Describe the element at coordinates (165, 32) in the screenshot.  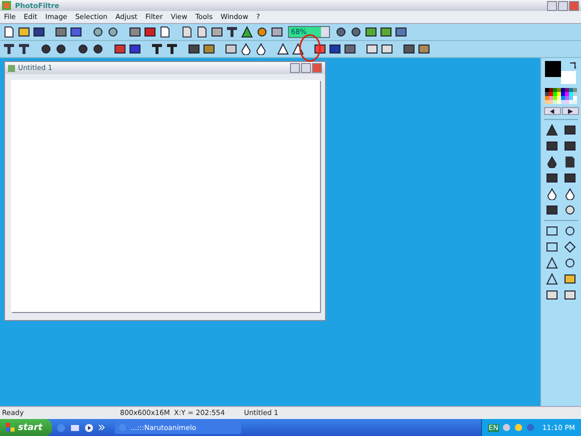
I see `document-icon` at that location.